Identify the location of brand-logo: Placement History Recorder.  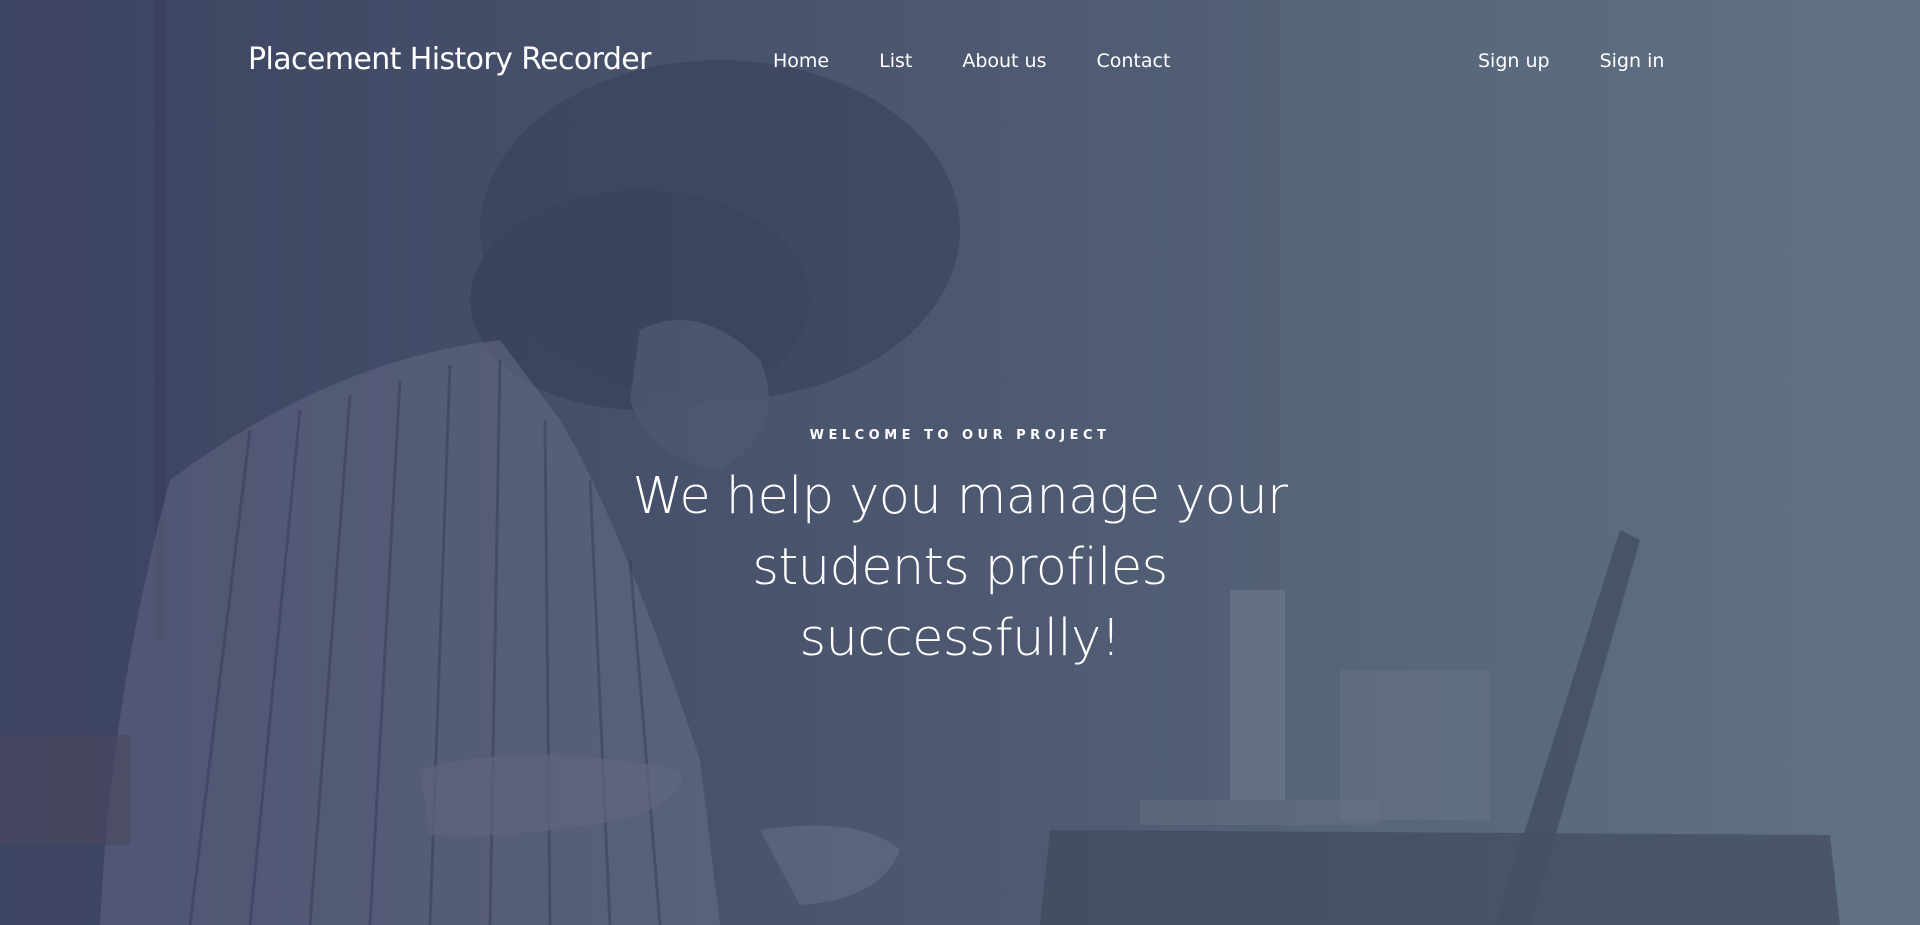
(449, 59).